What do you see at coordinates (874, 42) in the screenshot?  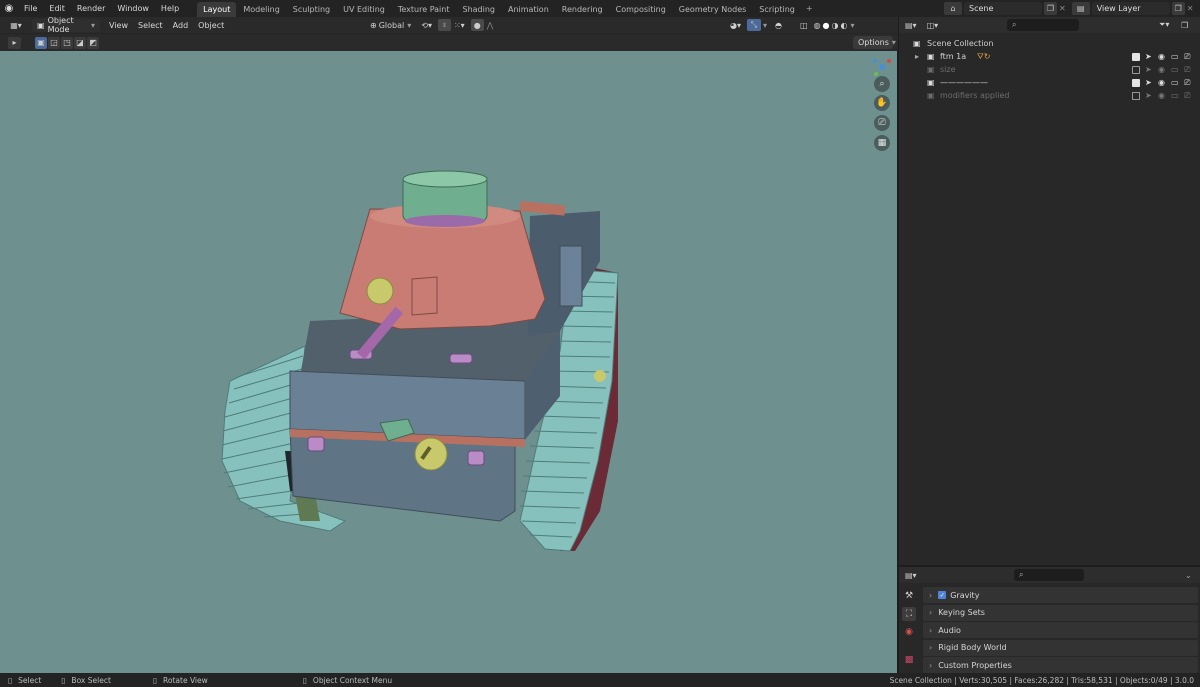 I see `options-dropdown: Options ▾` at bounding box center [874, 42].